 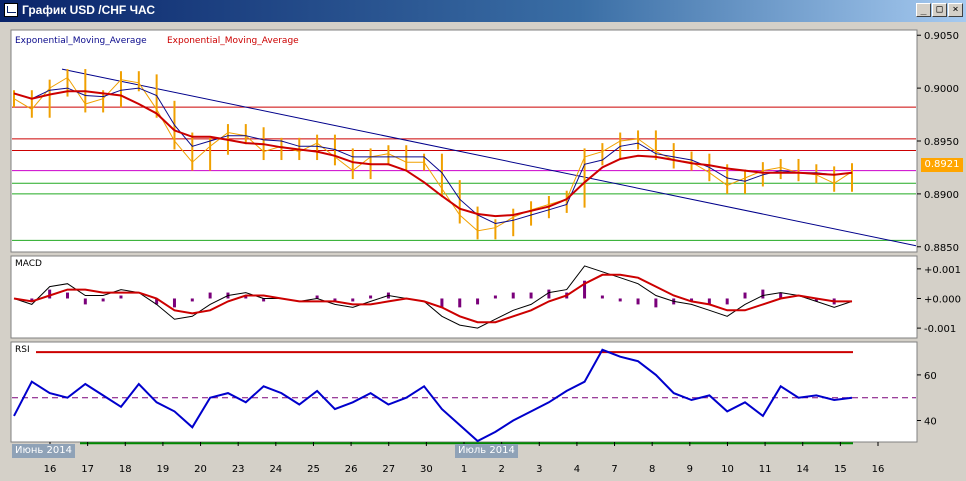 What do you see at coordinates (233, 41) in the screenshot?
I see `legend-ema-slow: Exponential_Moving_Average` at bounding box center [233, 41].